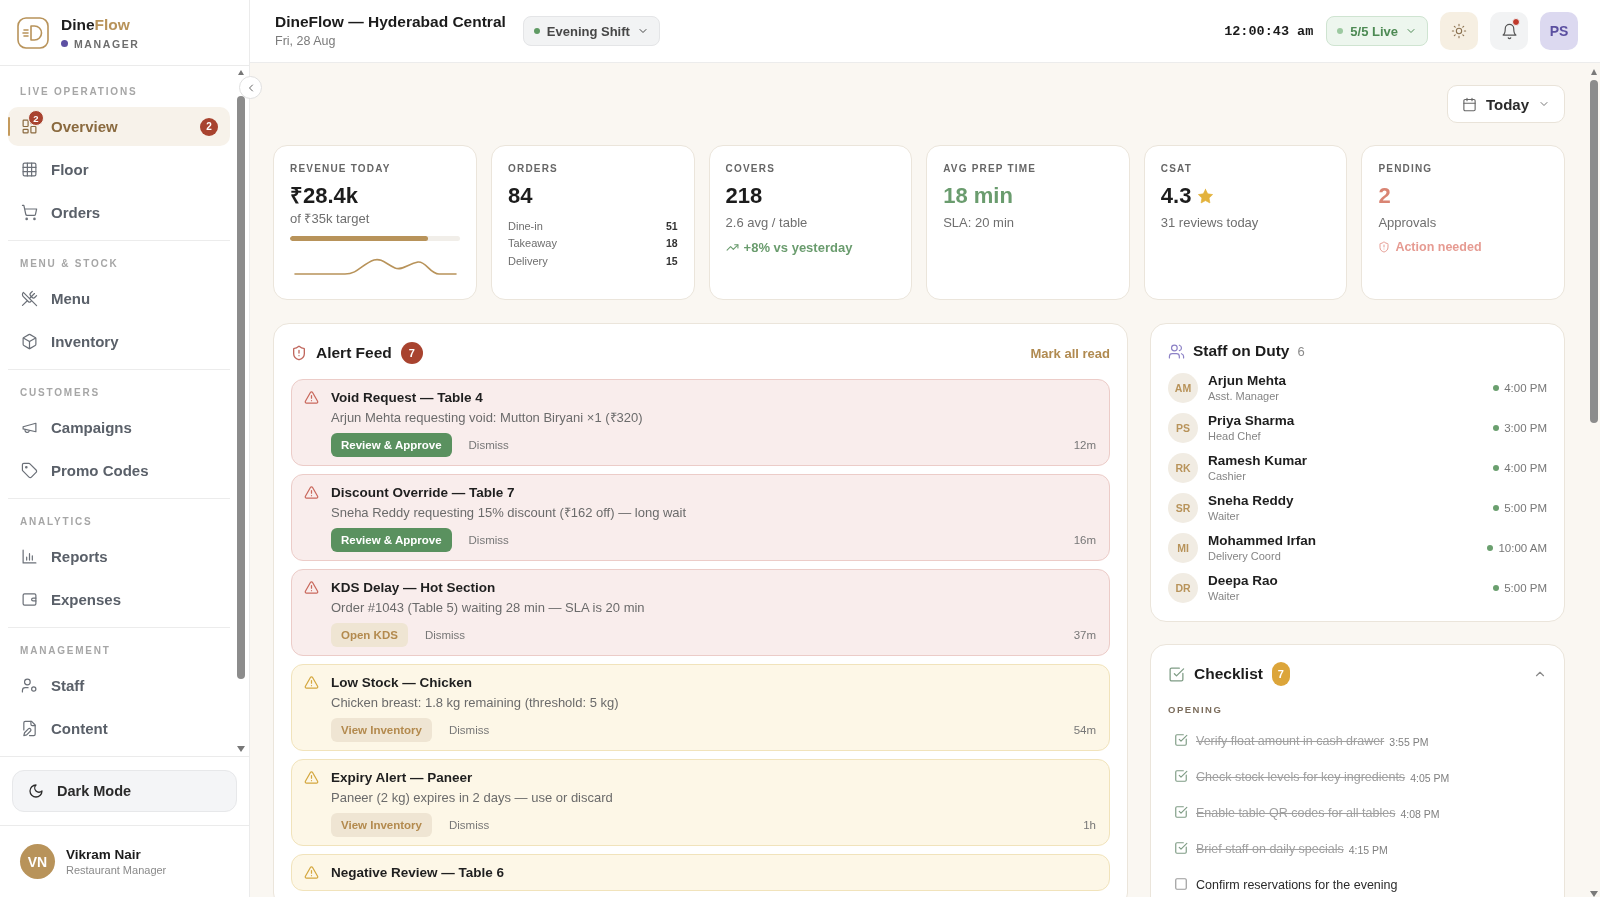 The width and height of the screenshot is (1600, 897). I want to click on nav-item: Promo Codes, so click(119, 470).